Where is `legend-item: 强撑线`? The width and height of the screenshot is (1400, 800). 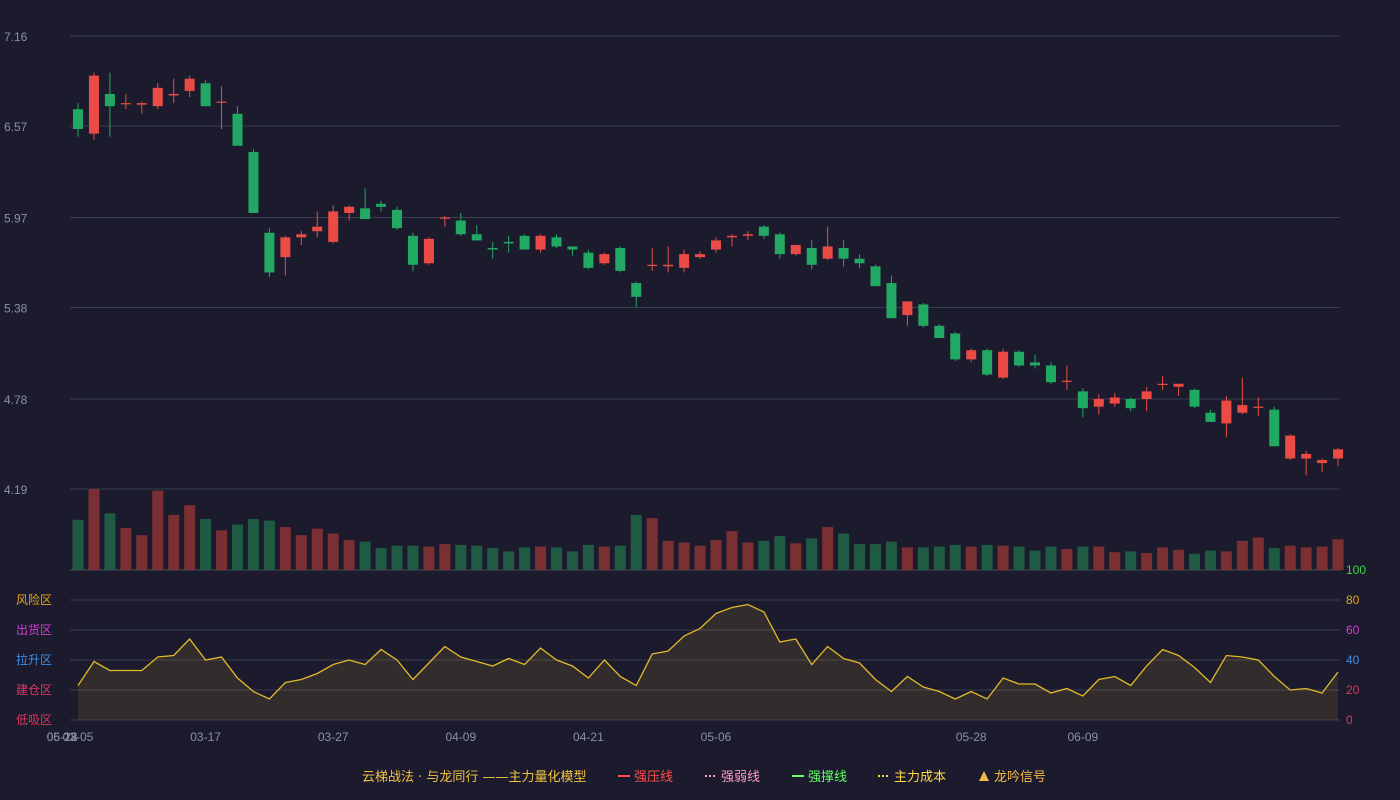
legend-item: 强撑线 is located at coordinates (819, 777).